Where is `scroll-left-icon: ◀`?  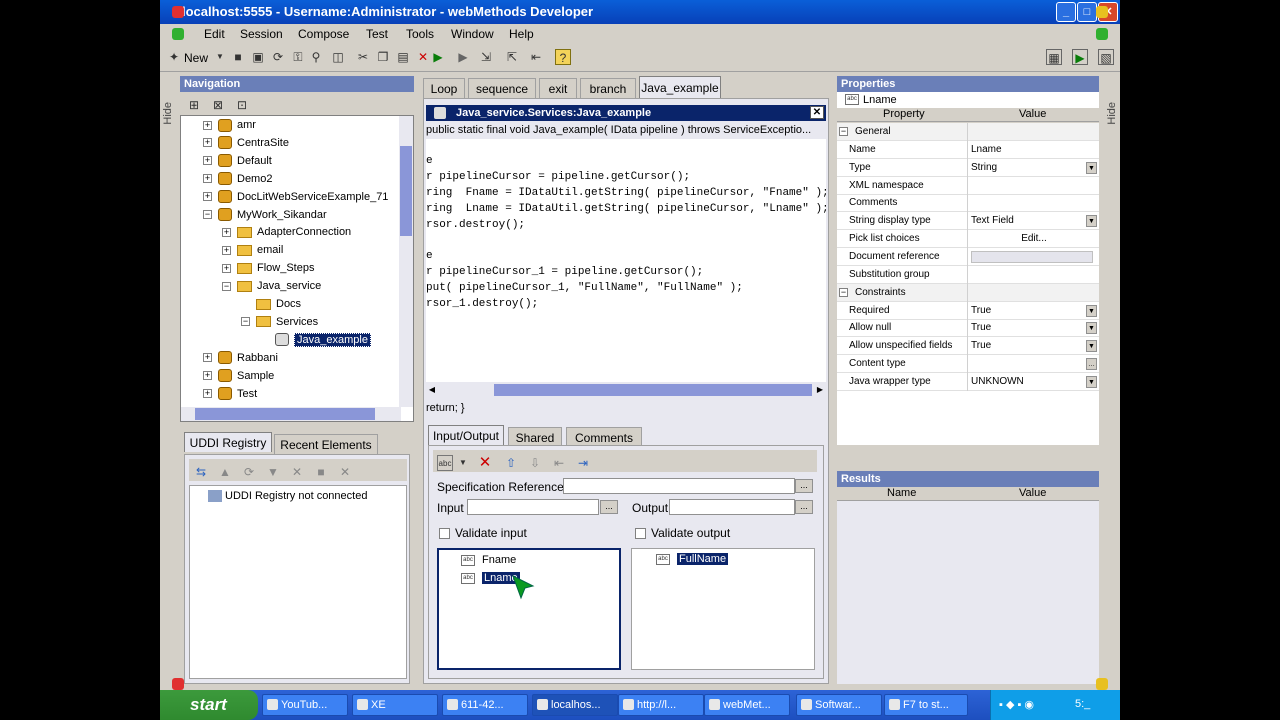 scroll-left-icon: ◀ is located at coordinates (432, 390).